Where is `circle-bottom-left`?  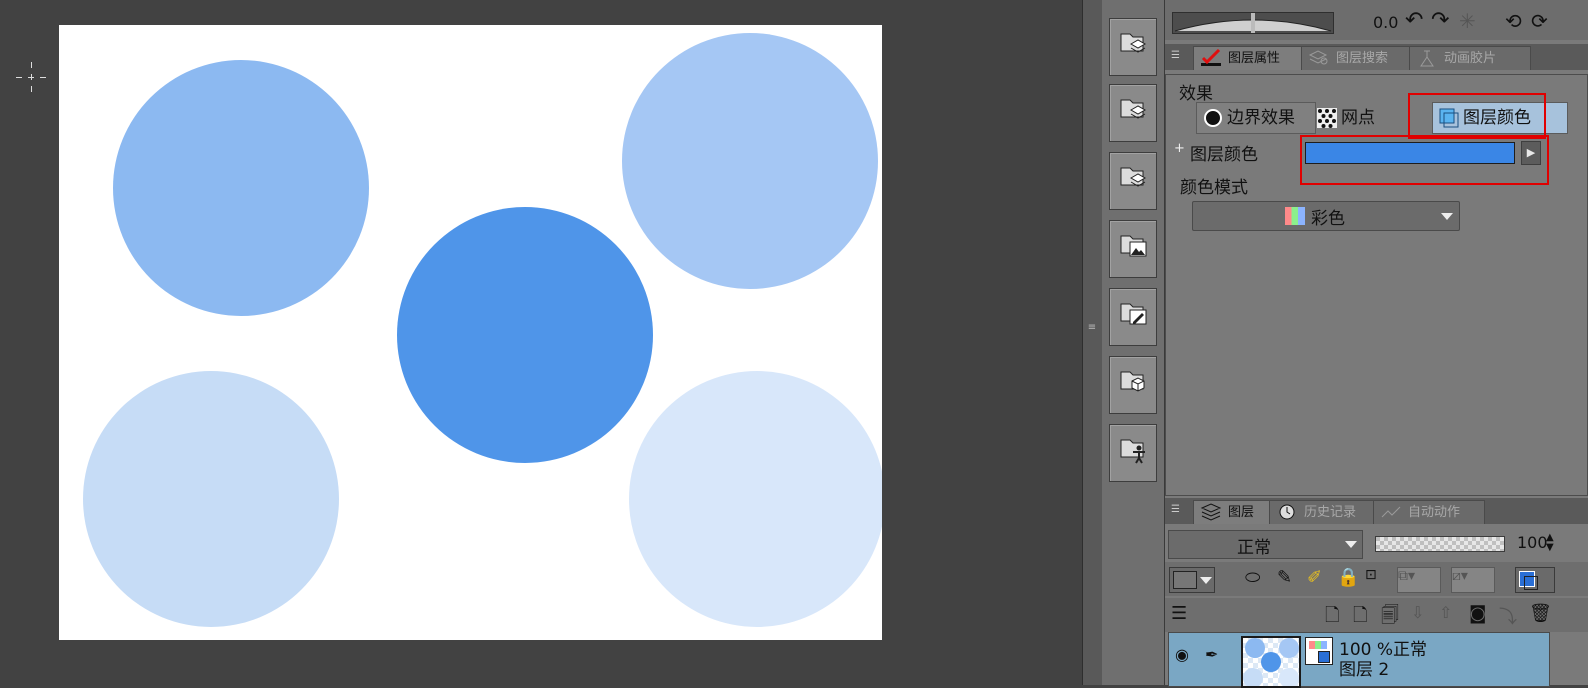 circle-bottom-left is located at coordinates (211, 499).